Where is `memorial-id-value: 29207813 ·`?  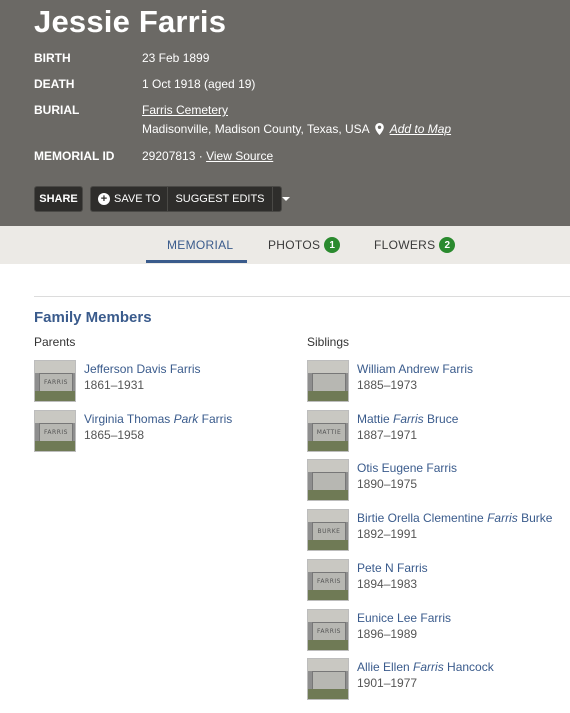 memorial-id-value: 29207813 · is located at coordinates (172, 156).